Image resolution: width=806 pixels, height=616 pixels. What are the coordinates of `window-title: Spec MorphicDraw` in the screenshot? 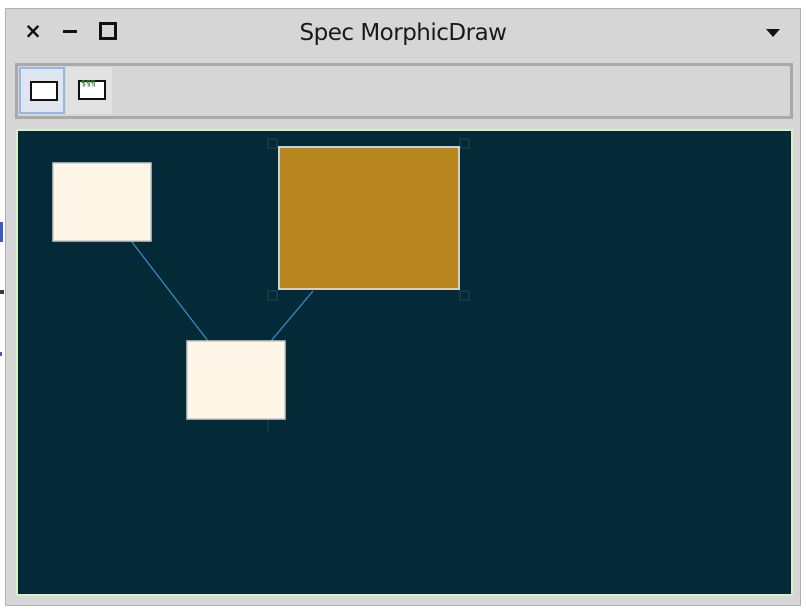 It's located at (403, 33).